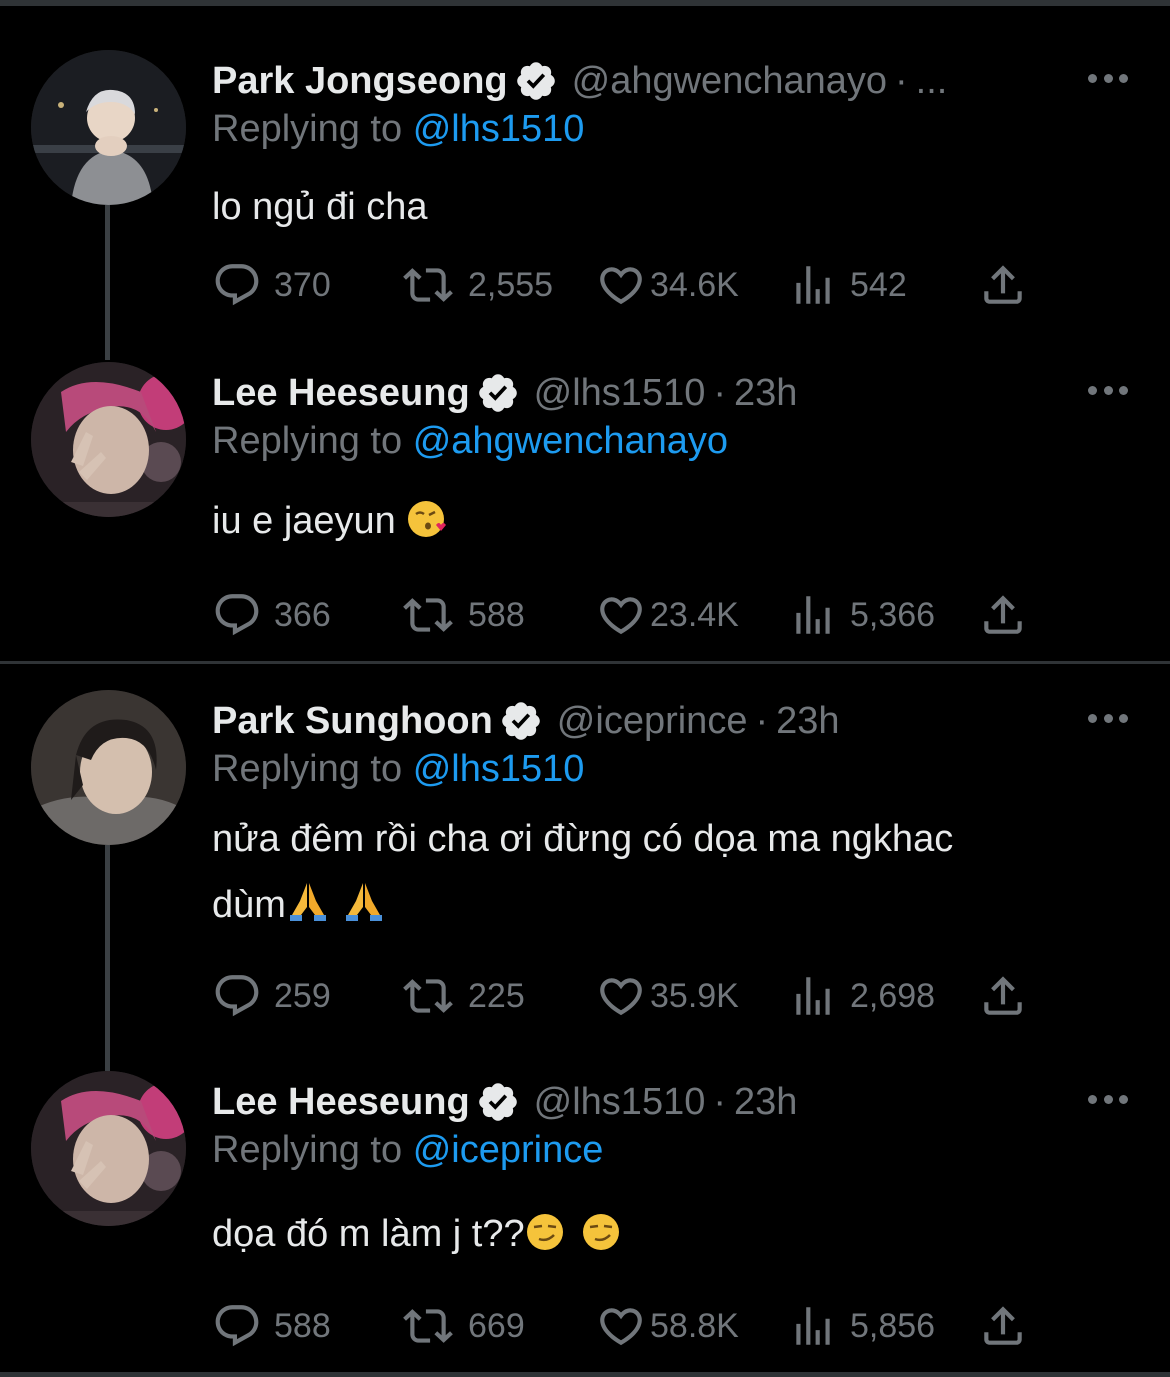 The image size is (1170, 1377). Describe the element at coordinates (309, 521) in the screenshot. I see `tweet-text-content: iu e jaeyun` at that location.